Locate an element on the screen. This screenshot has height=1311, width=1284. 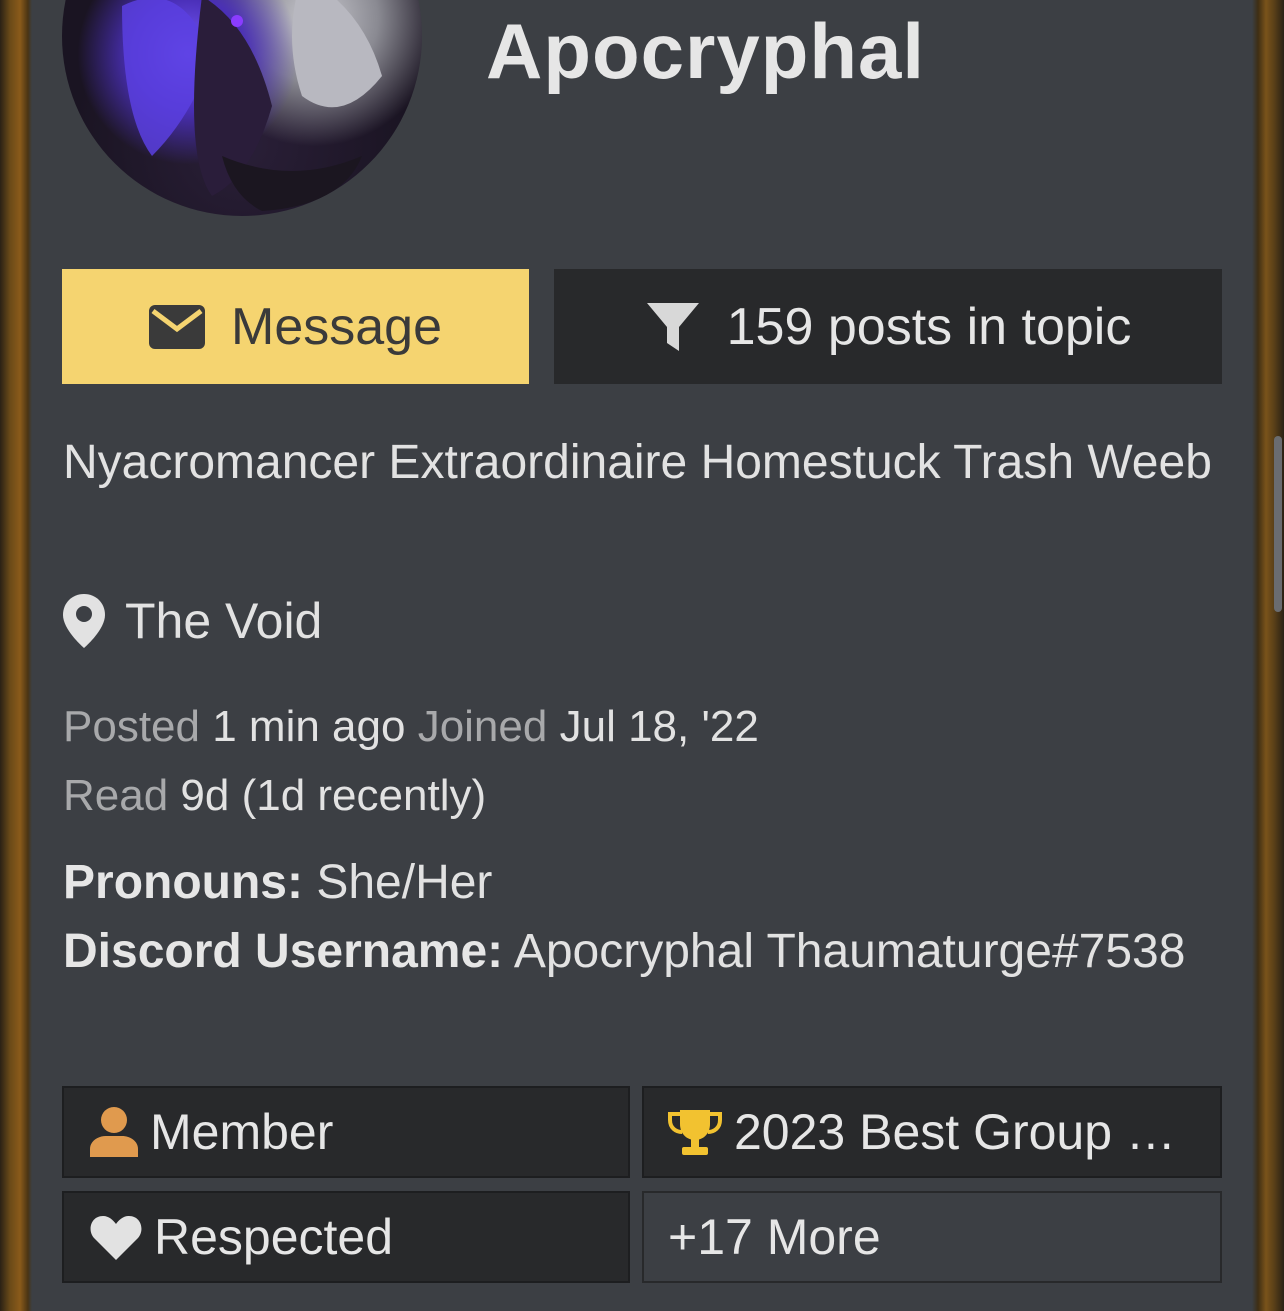
trophy-icon is located at coordinates (695, 1132).